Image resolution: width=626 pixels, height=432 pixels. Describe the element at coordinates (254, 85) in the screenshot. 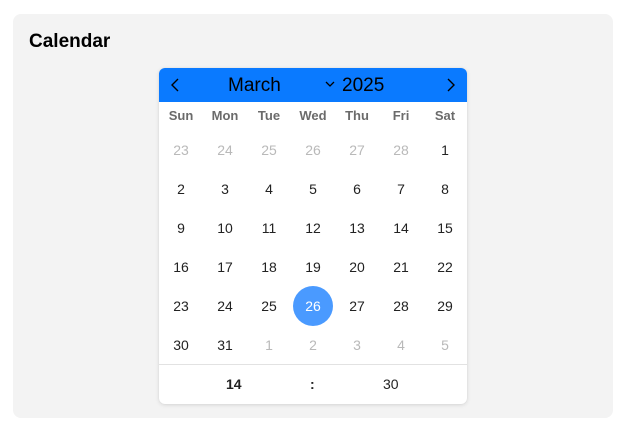

I see `month-label: March` at that location.